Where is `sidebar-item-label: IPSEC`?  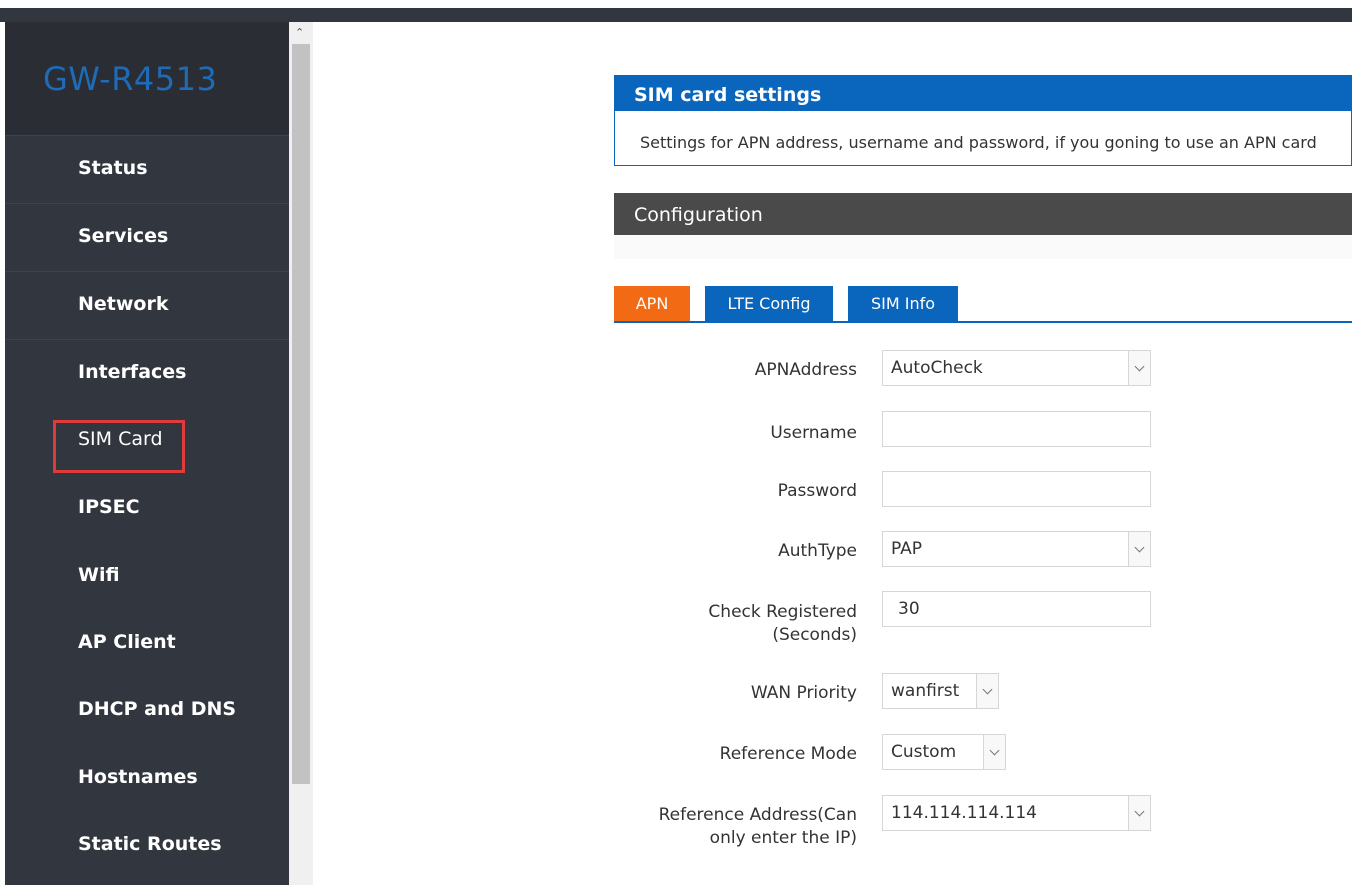
sidebar-item-label: IPSEC is located at coordinates (109, 507).